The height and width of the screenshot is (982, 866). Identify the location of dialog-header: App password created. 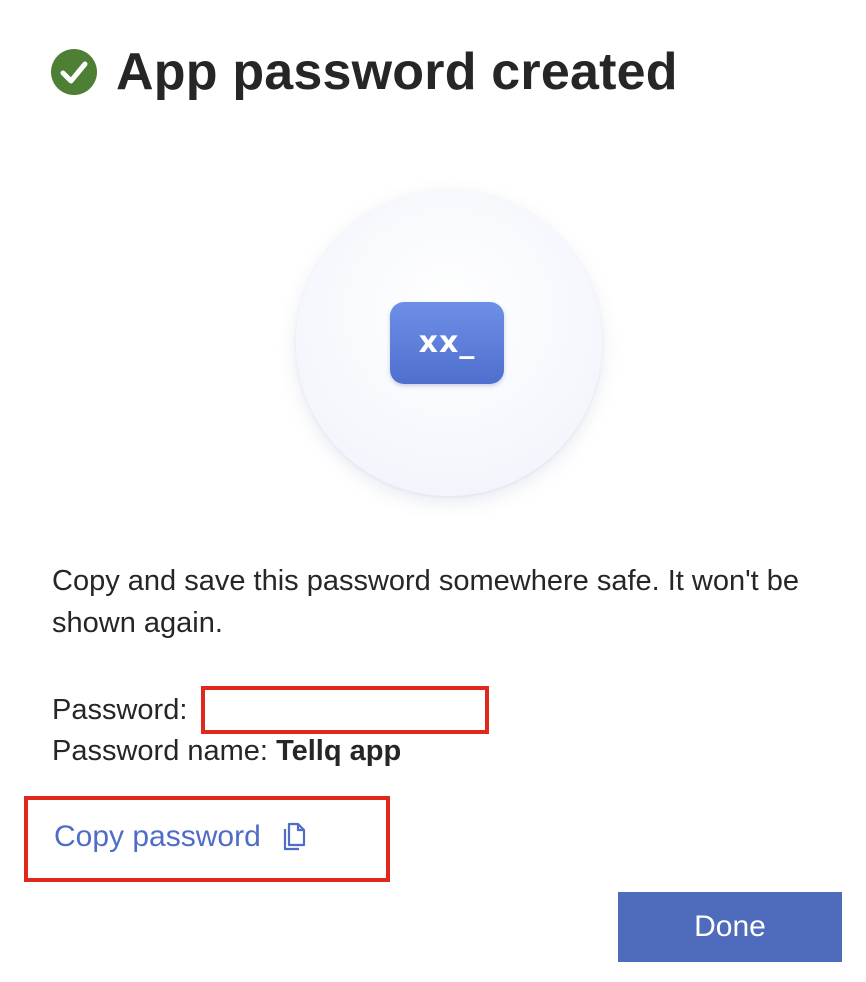
(364, 72).